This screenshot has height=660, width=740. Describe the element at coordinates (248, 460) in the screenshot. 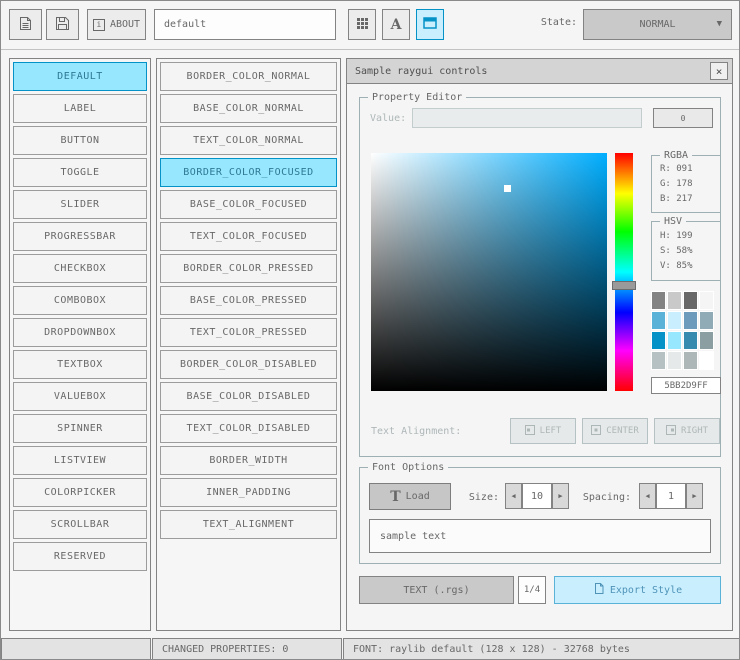

I see `property-item: BORDER_WIDTH` at that location.